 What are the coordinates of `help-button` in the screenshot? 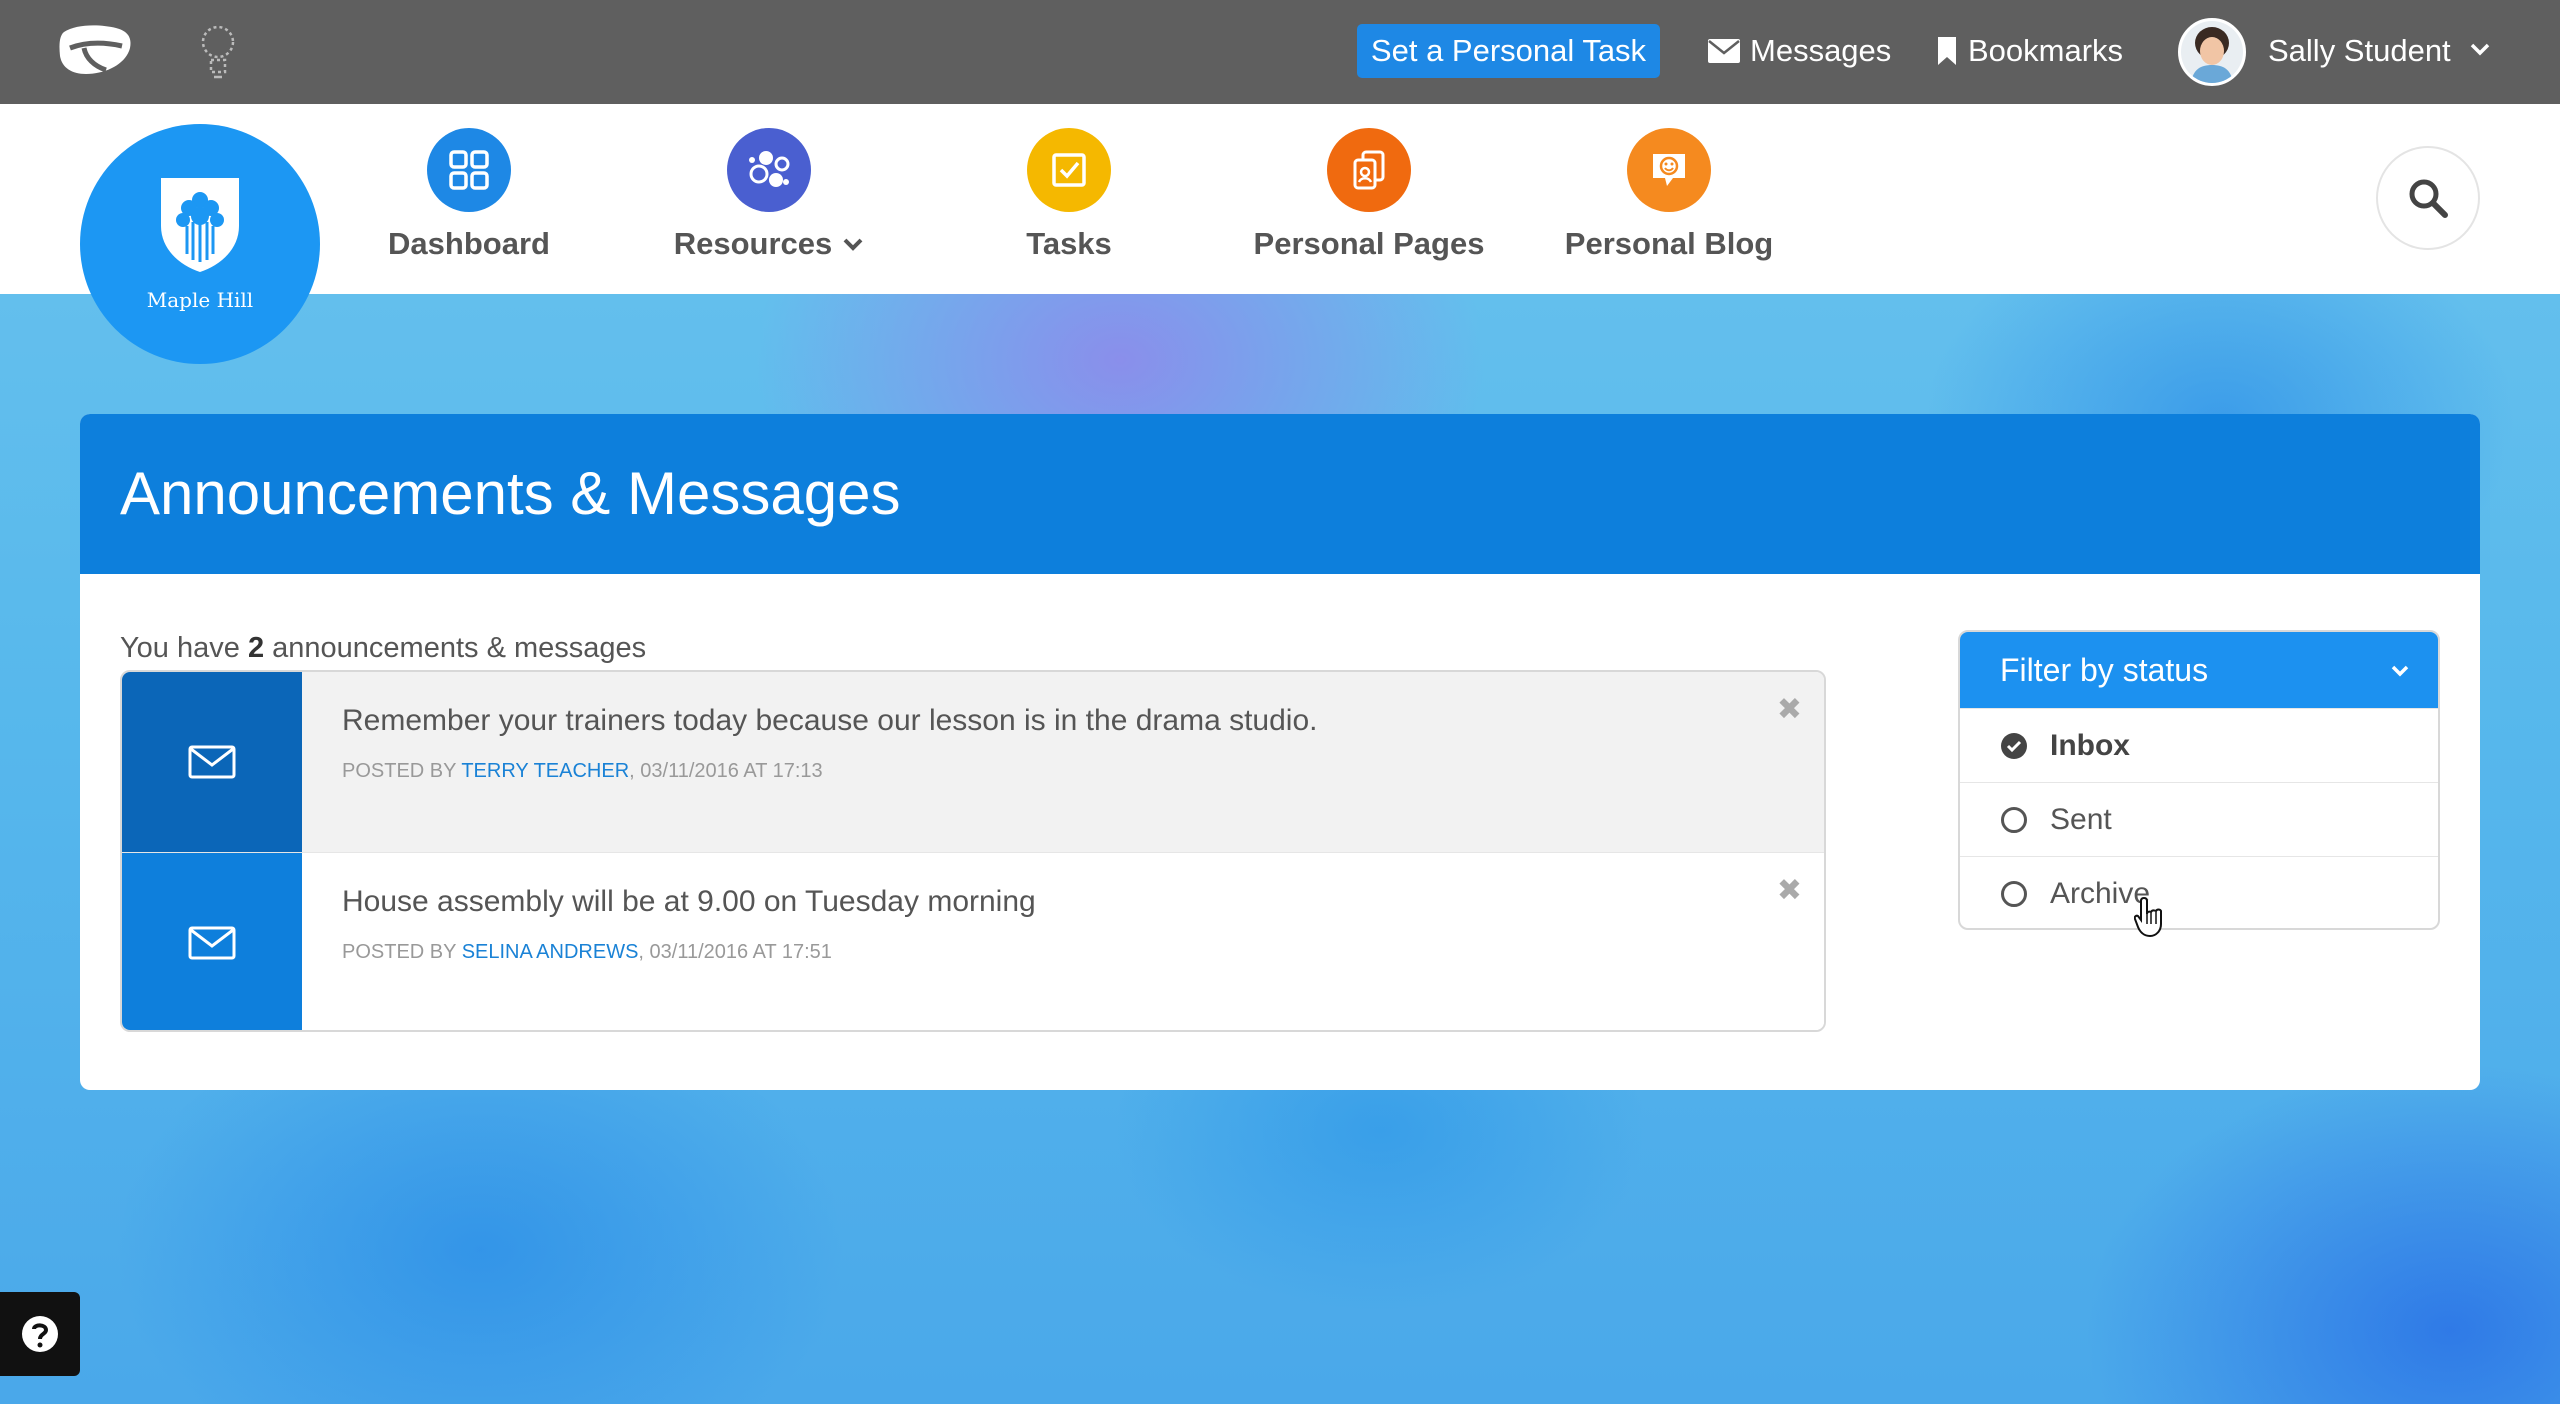 It's located at (40, 1334).